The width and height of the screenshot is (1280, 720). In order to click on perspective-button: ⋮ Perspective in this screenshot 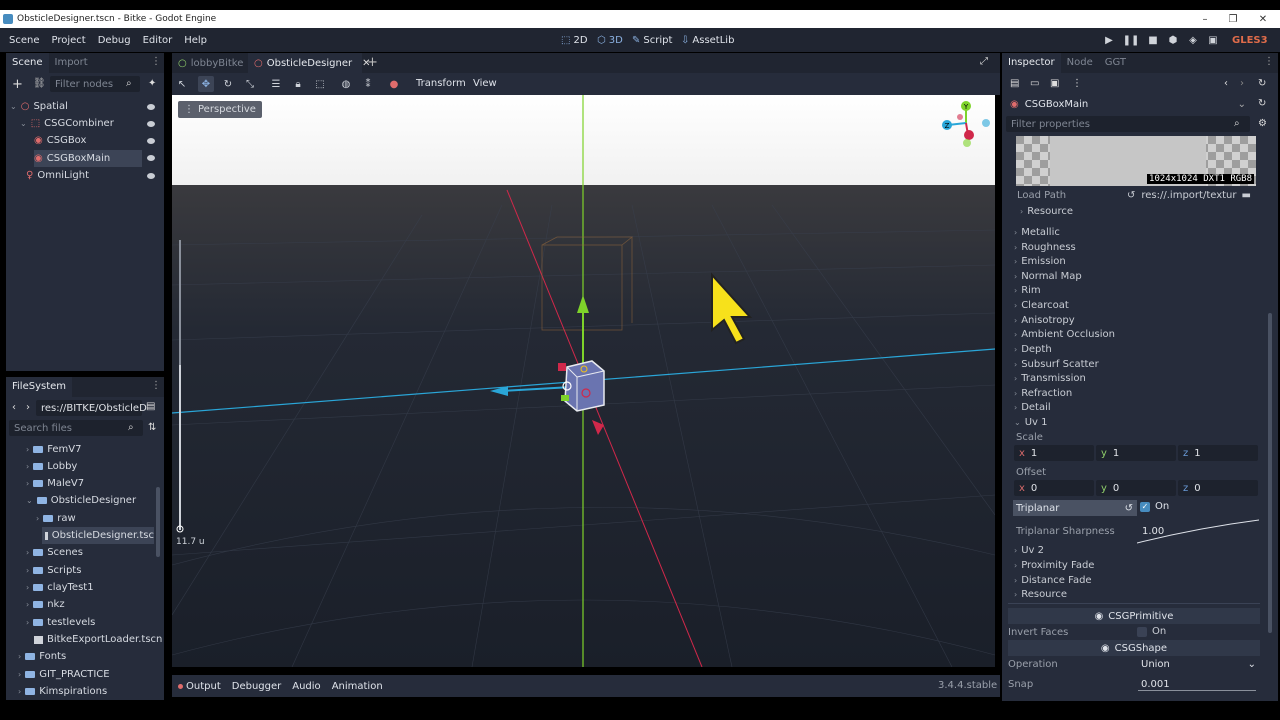, I will do `click(220, 109)`.